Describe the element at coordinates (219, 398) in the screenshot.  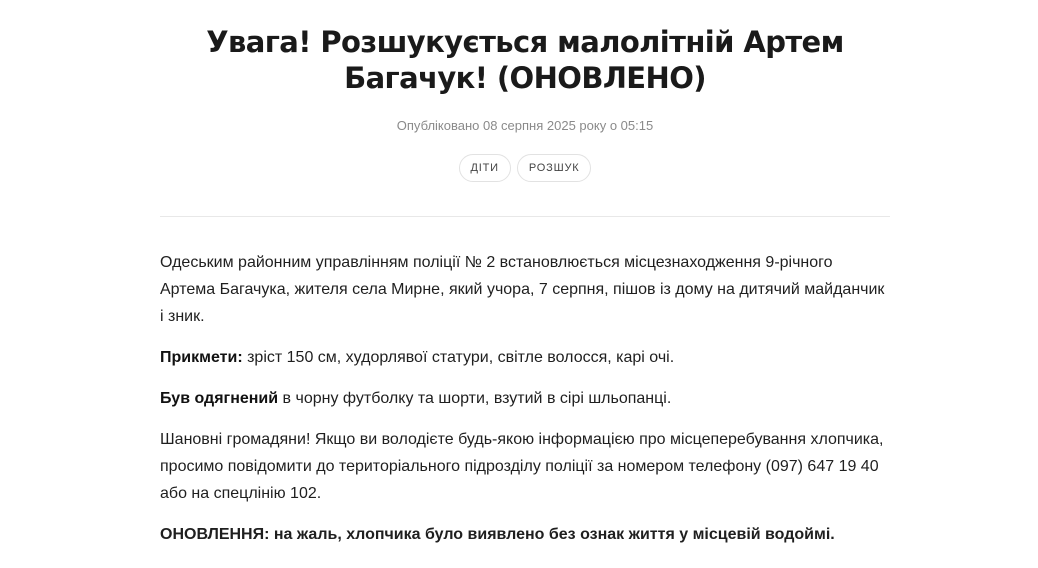
I see `clothing-label: Був одягнений` at that location.